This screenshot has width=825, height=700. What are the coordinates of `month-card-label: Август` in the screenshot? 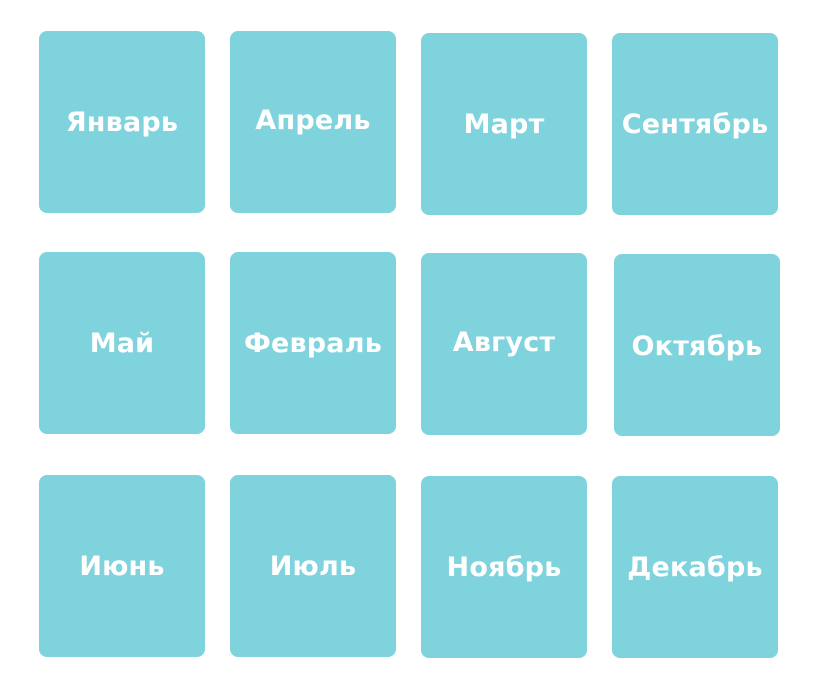 It's located at (504, 342).